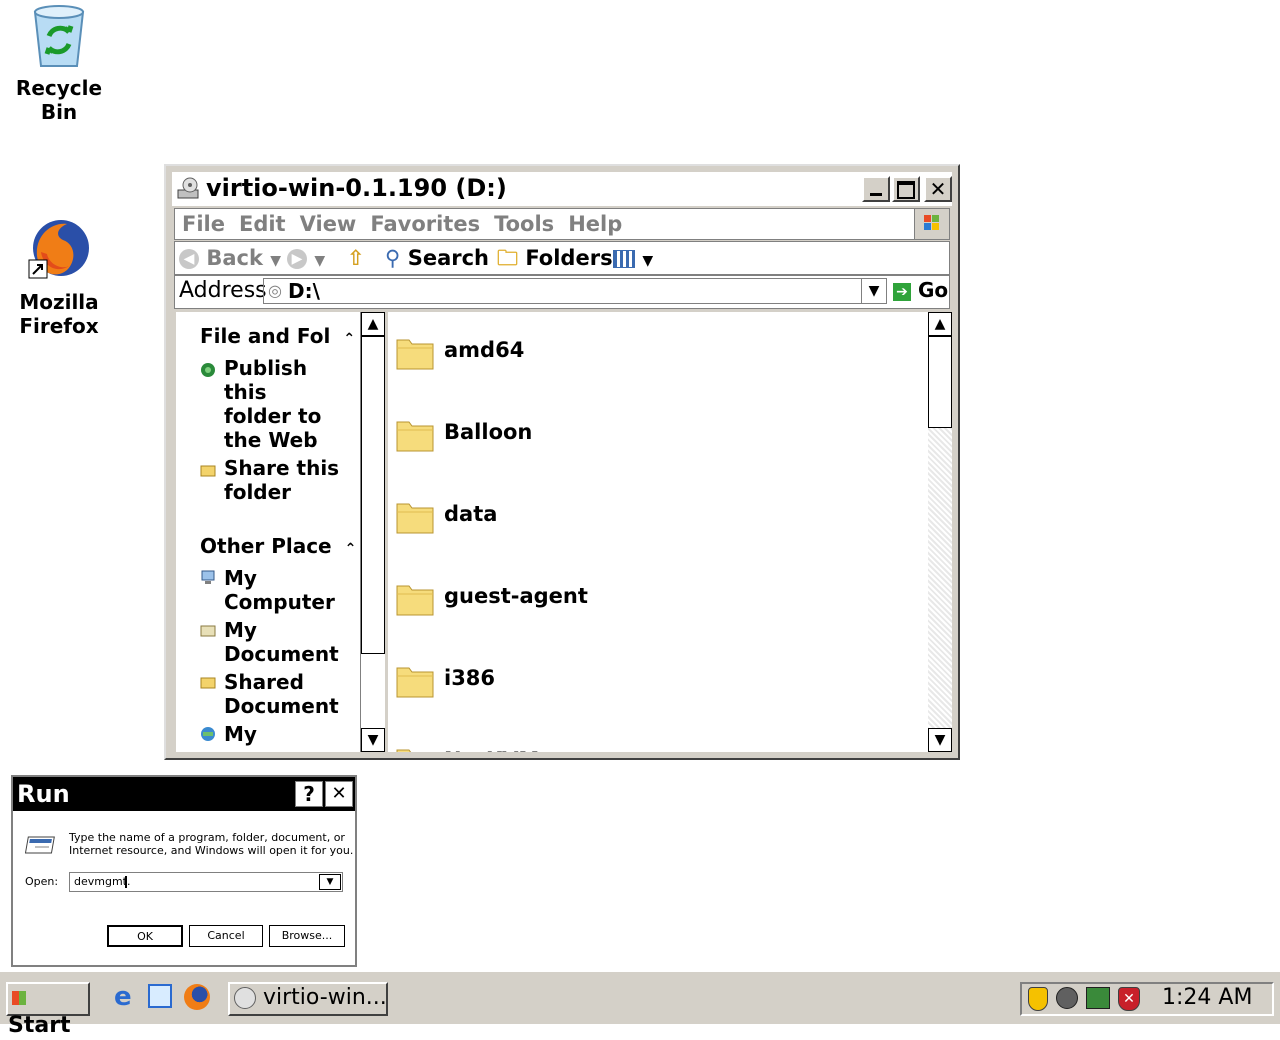 This screenshot has height=1040, width=1280. Describe the element at coordinates (575, 291) in the screenshot. I see `address-input: ◎ D:\ ▼` at that location.